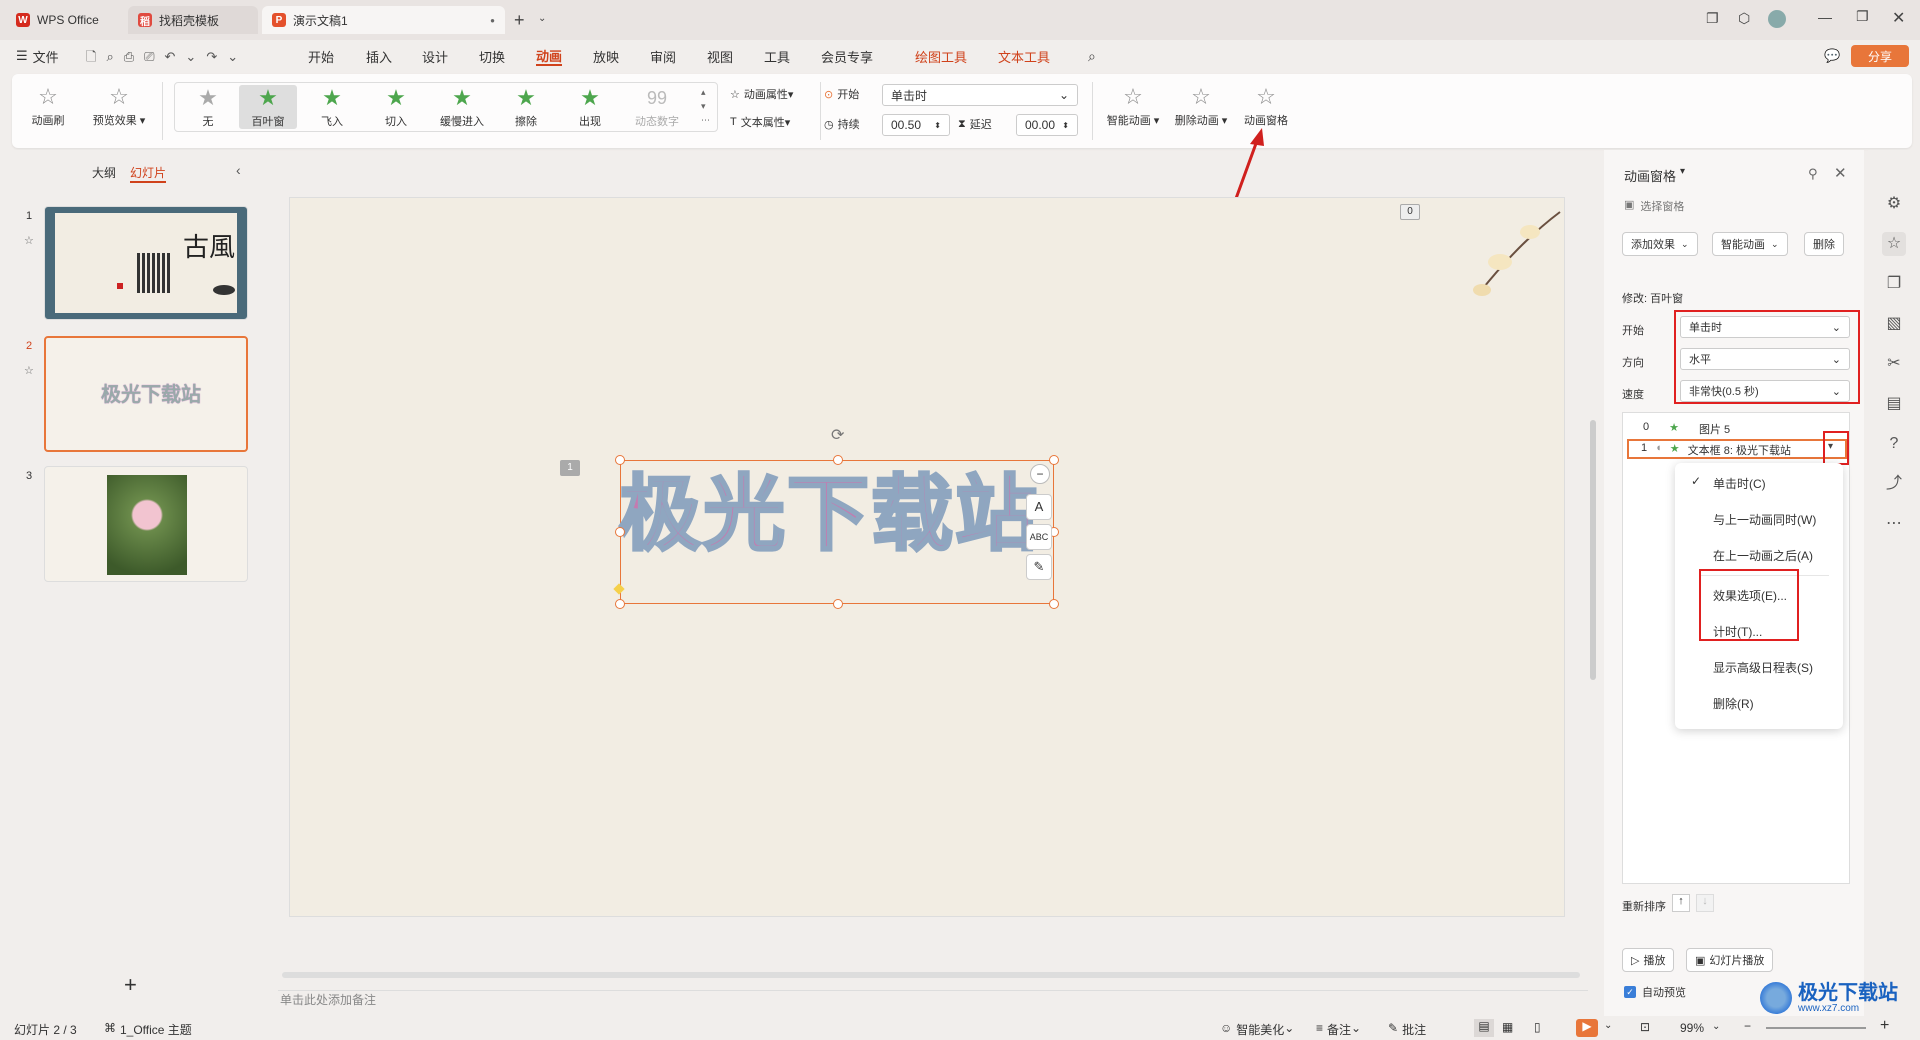 The width and height of the screenshot is (1920, 1040). Describe the element at coordinates (1898, 18) in the screenshot. I see `close-icon: ✕` at that location.